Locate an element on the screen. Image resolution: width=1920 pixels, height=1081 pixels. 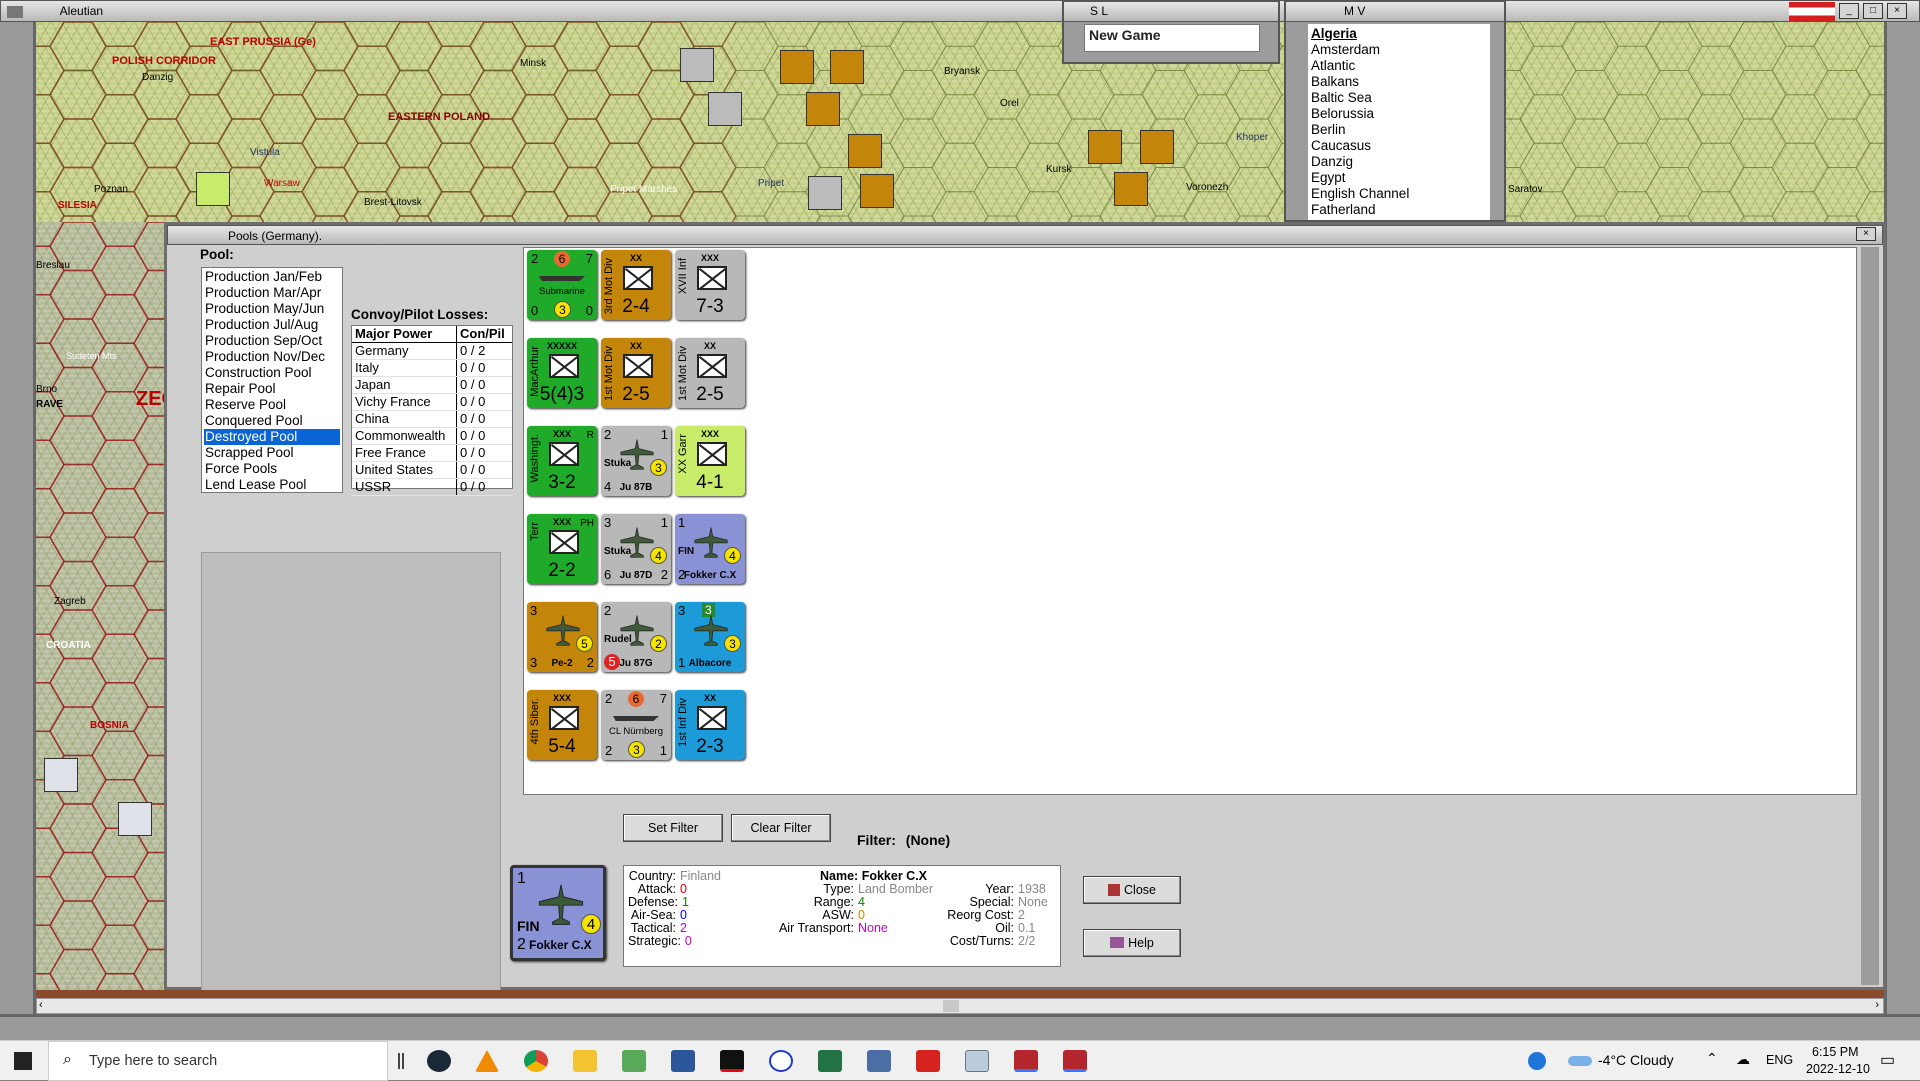
weather-text: -4°C Cloudy is located at coordinates (1636, 1060).